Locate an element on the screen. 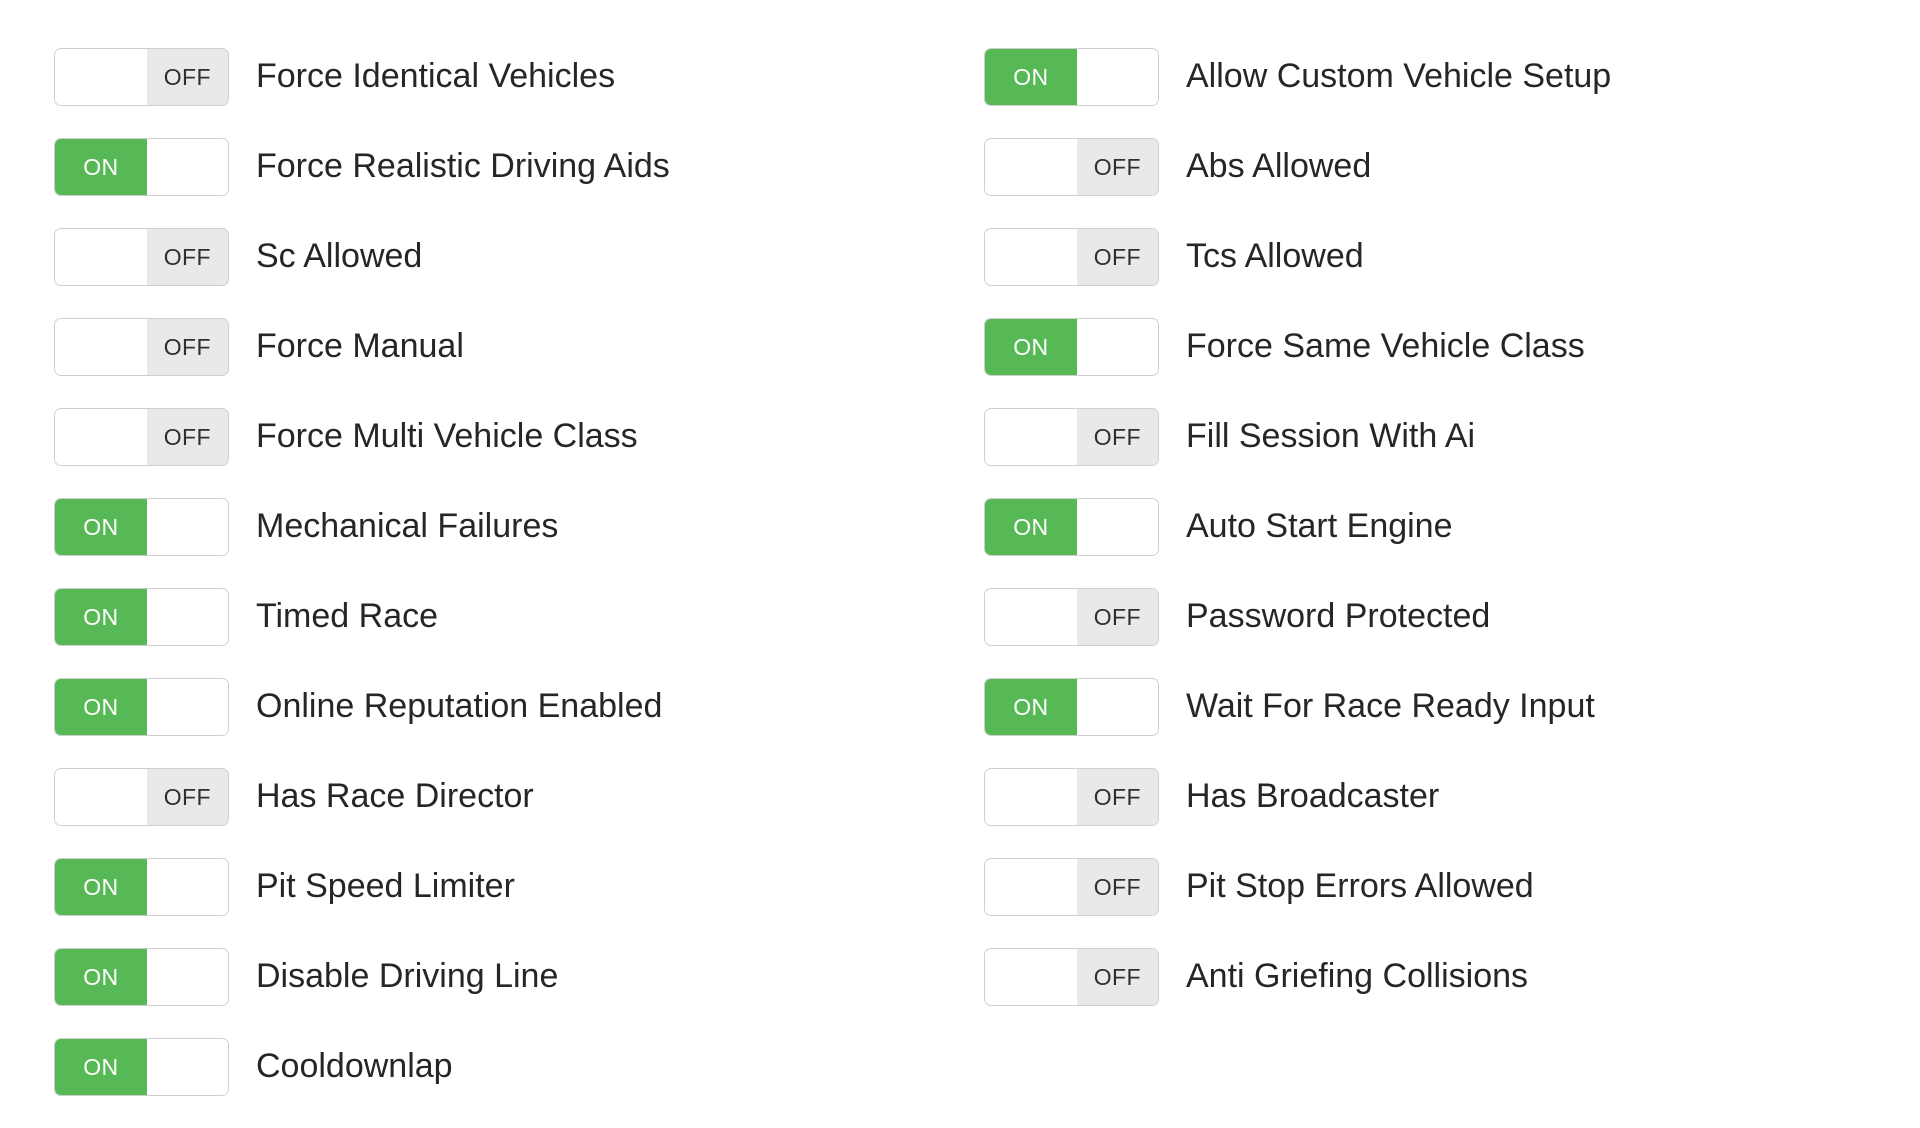 The height and width of the screenshot is (1128, 1920). setting-row: OFF Sc Allowed is located at coordinates (469, 257).